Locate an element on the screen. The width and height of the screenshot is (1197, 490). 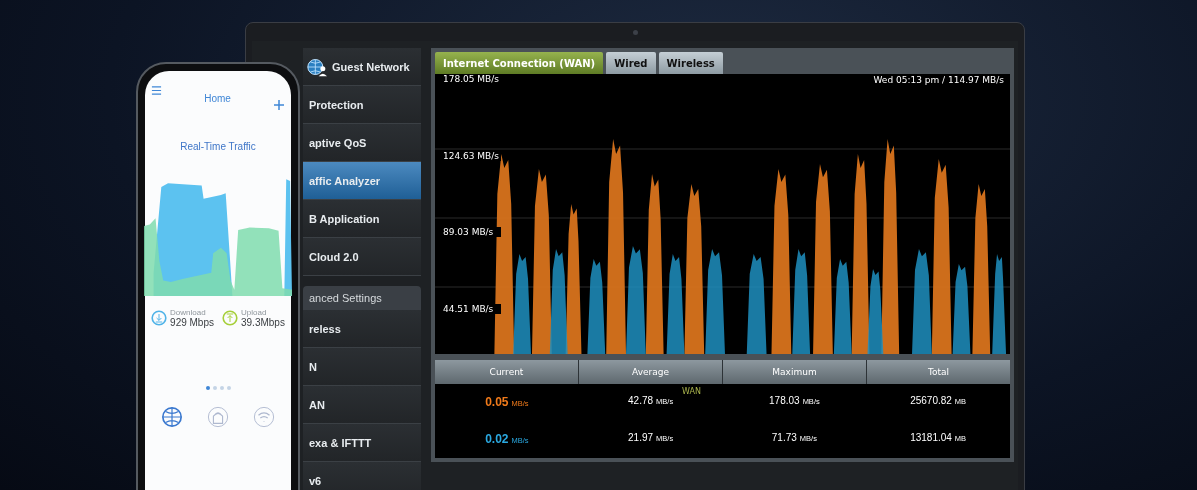
table-value: 25670.82 is located at coordinates (931, 400).